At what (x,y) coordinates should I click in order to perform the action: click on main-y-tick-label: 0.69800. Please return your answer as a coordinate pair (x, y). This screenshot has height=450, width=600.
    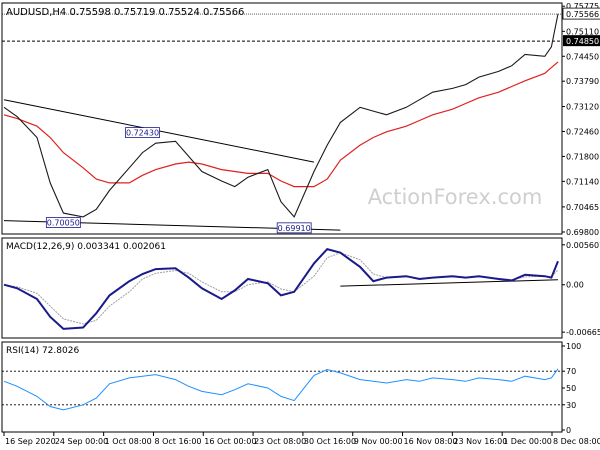
    Looking at the image, I should click on (582, 232).